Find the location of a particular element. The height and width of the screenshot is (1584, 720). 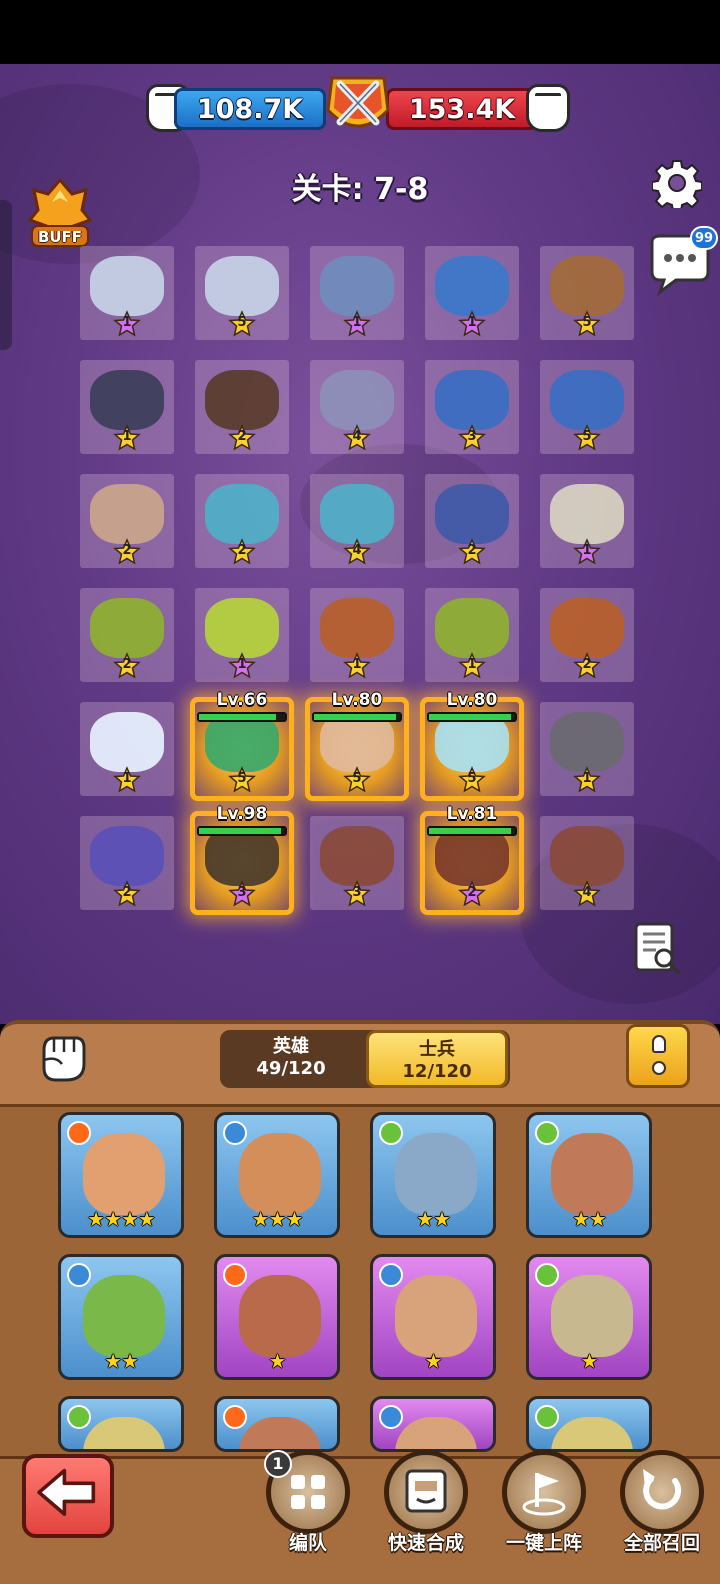

battle-report-icon is located at coordinates (657, 948).